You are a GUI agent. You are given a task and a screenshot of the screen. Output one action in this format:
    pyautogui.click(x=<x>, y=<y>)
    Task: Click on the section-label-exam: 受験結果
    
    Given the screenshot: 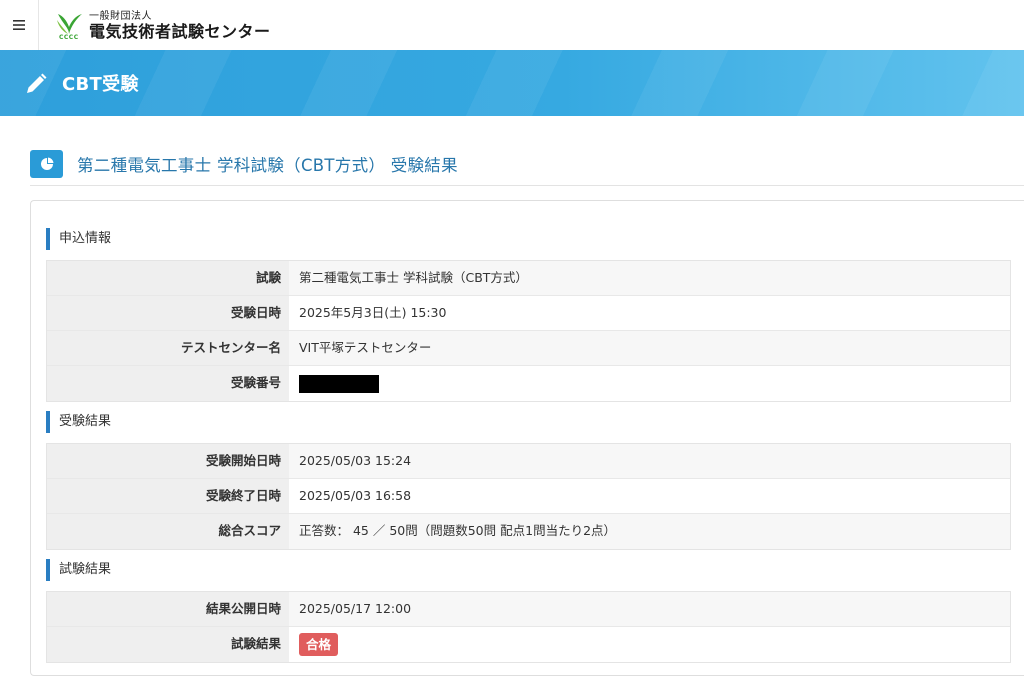 What is the action you would take?
    pyautogui.click(x=78, y=422)
    